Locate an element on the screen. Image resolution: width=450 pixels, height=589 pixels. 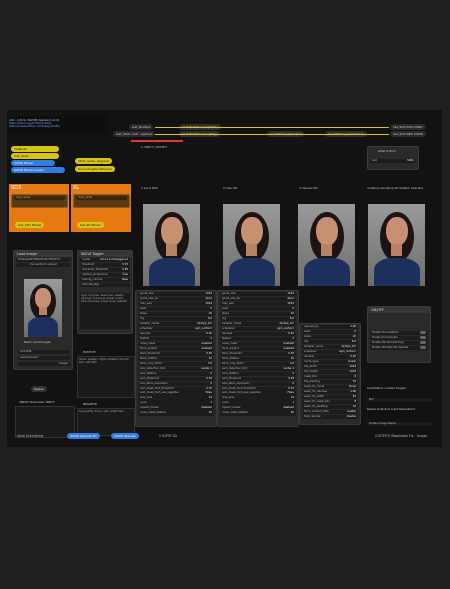
detailer2-row: denoise 0.50 is located at coordinates (258, 333).